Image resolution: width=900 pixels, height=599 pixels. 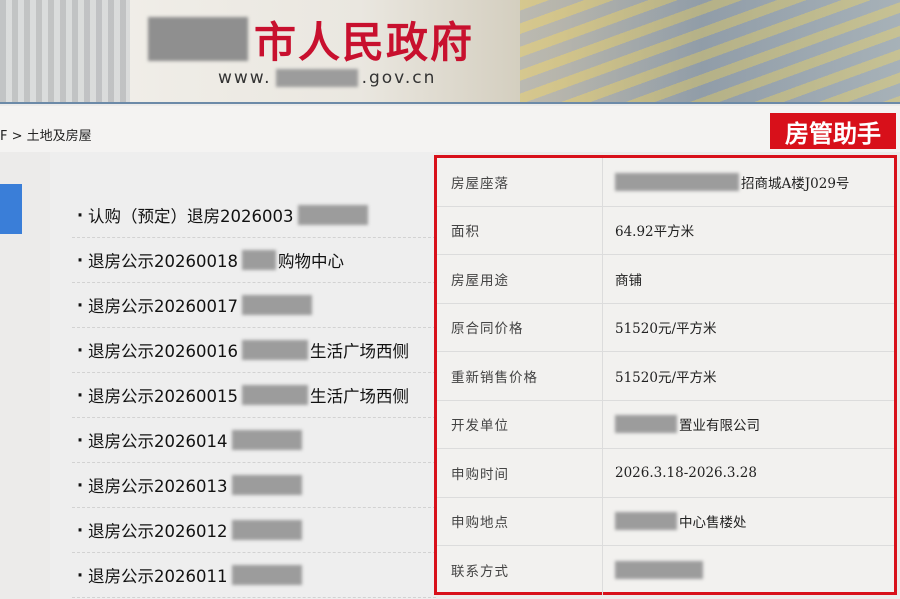 I want to click on redacted-contact, so click(x=659, y=570).